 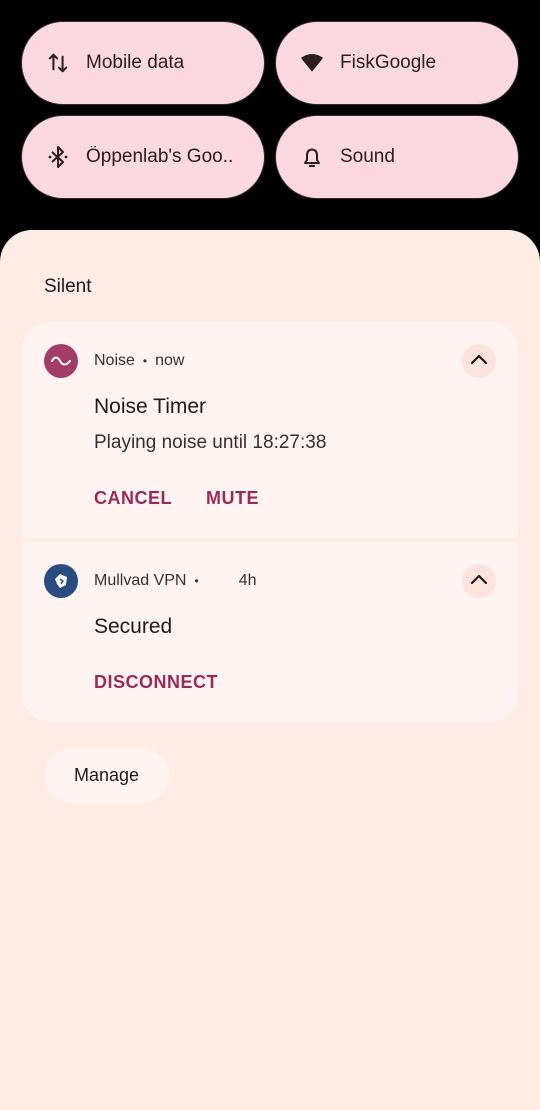 What do you see at coordinates (114, 360) in the screenshot?
I see `app-name: Noise` at bounding box center [114, 360].